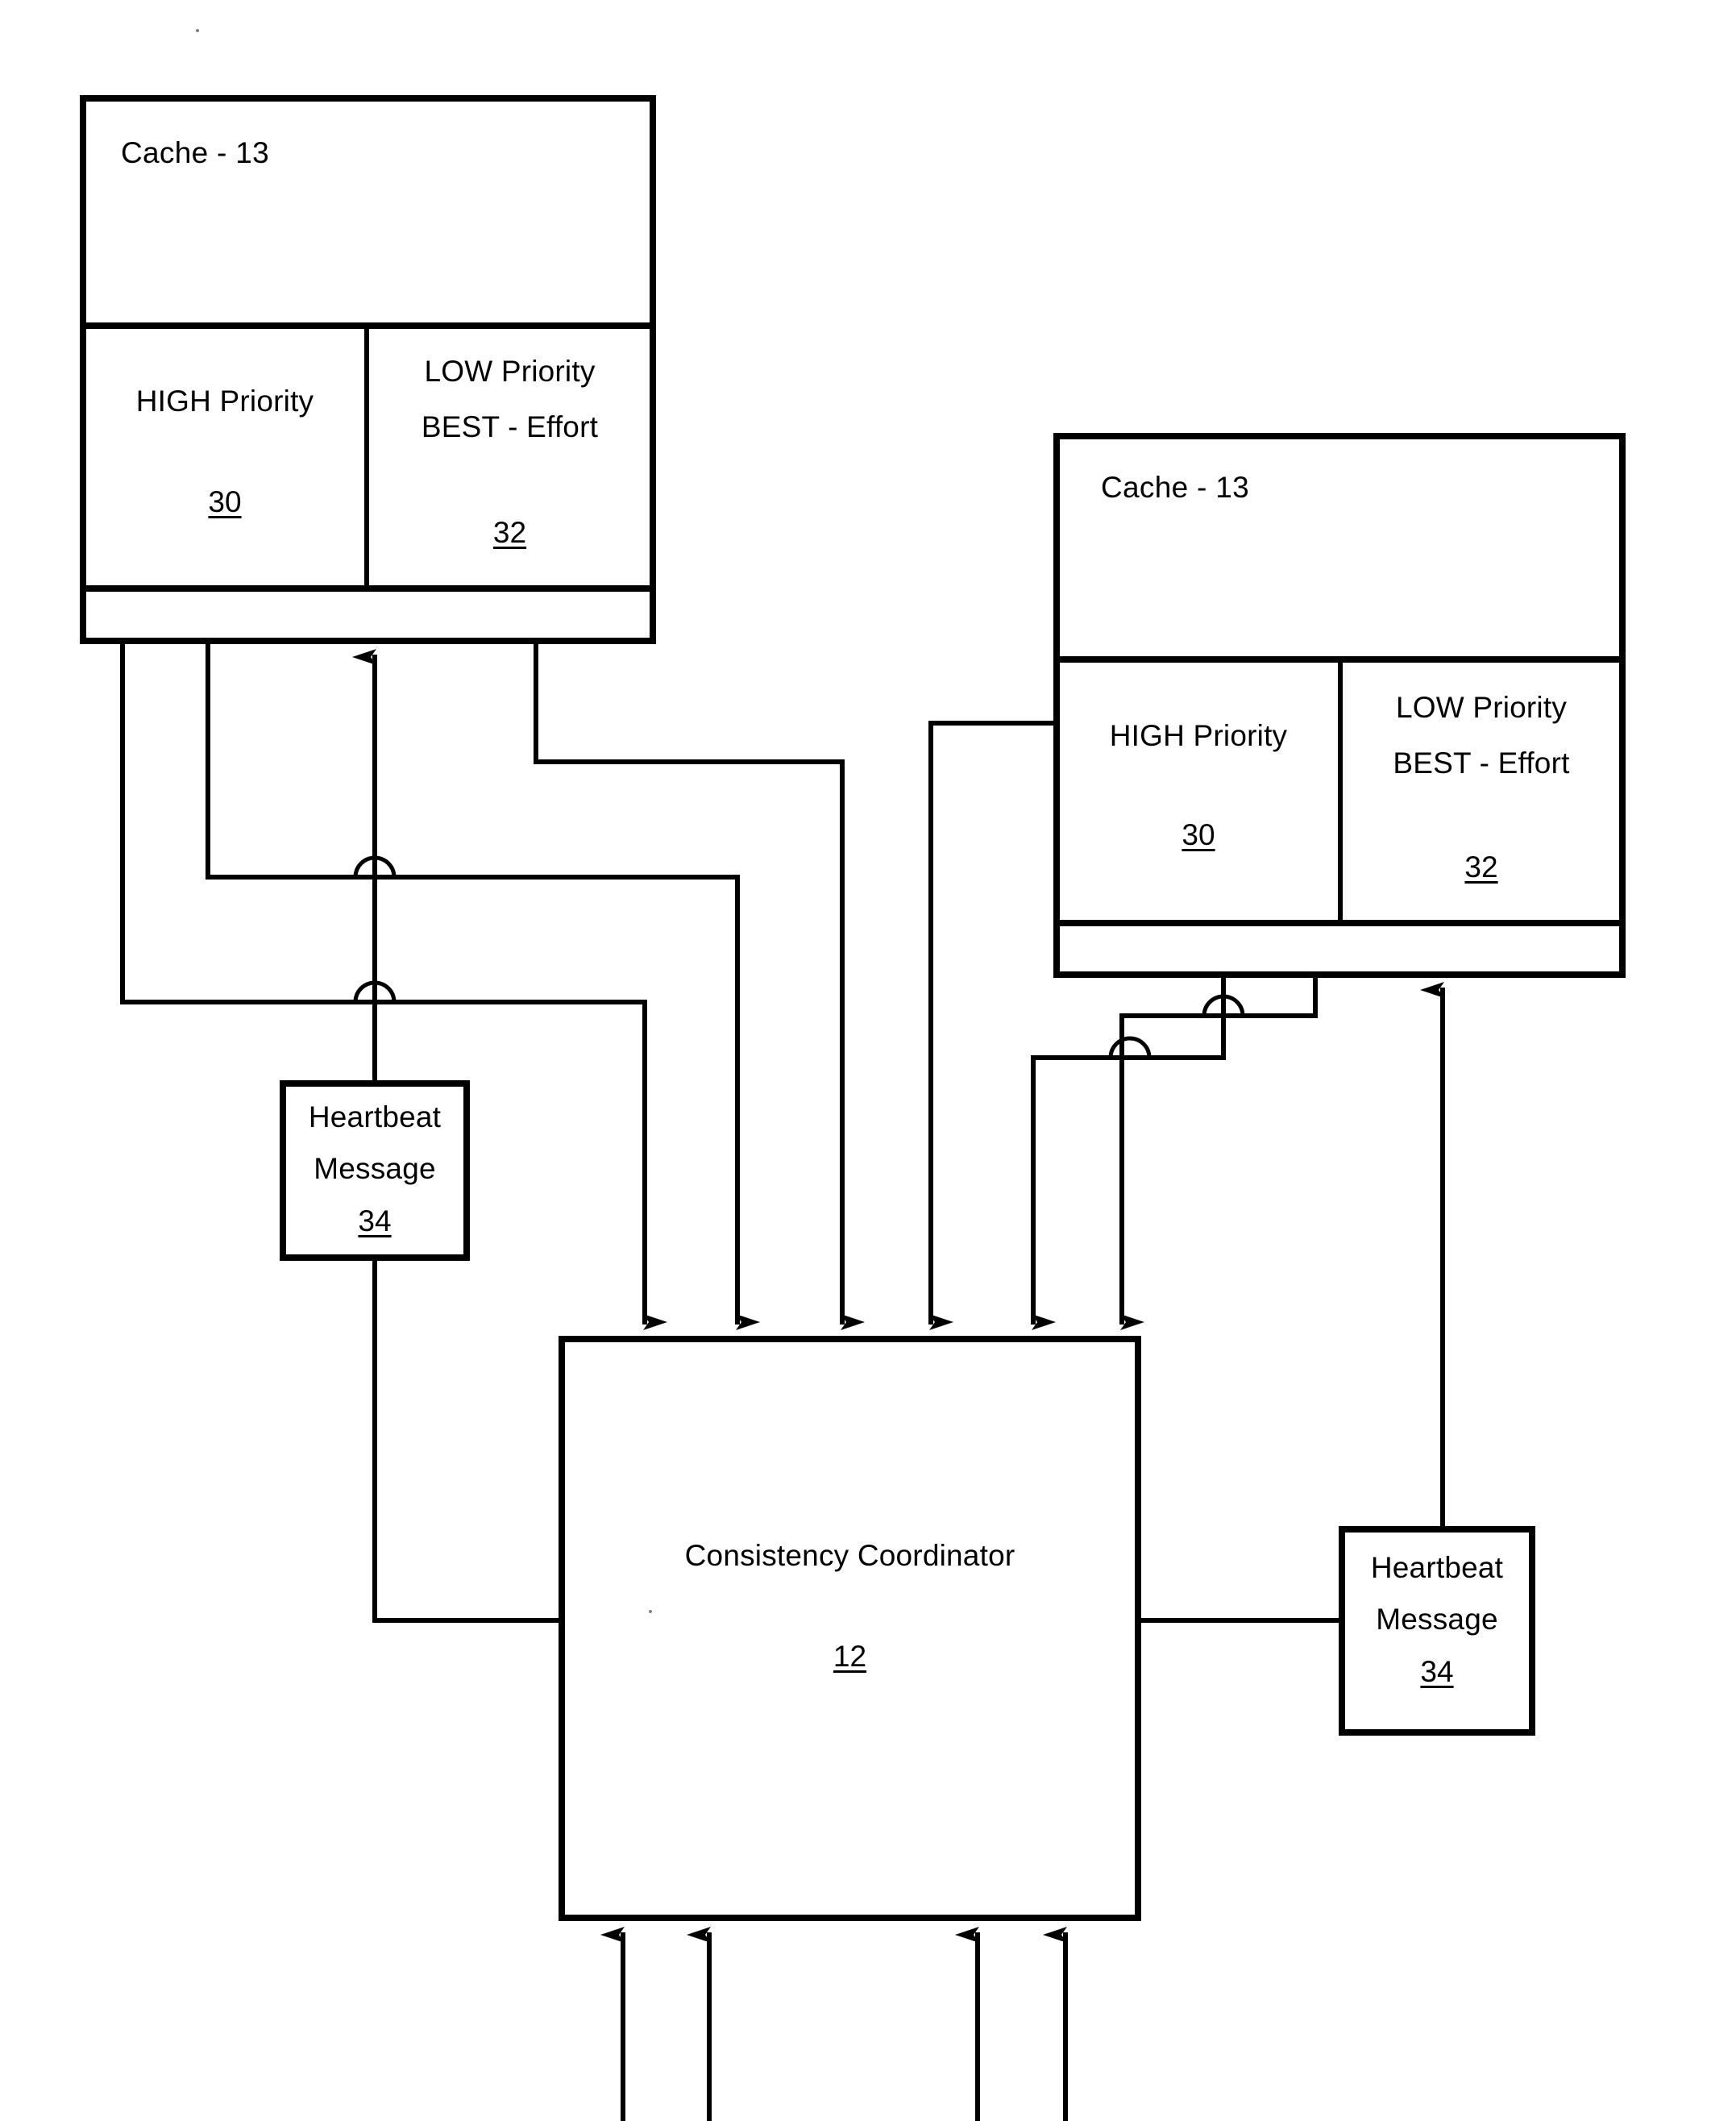 The height and width of the screenshot is (2121, 1736). I want to click on hop-bridge-right-lower, so click(1130, 1048).